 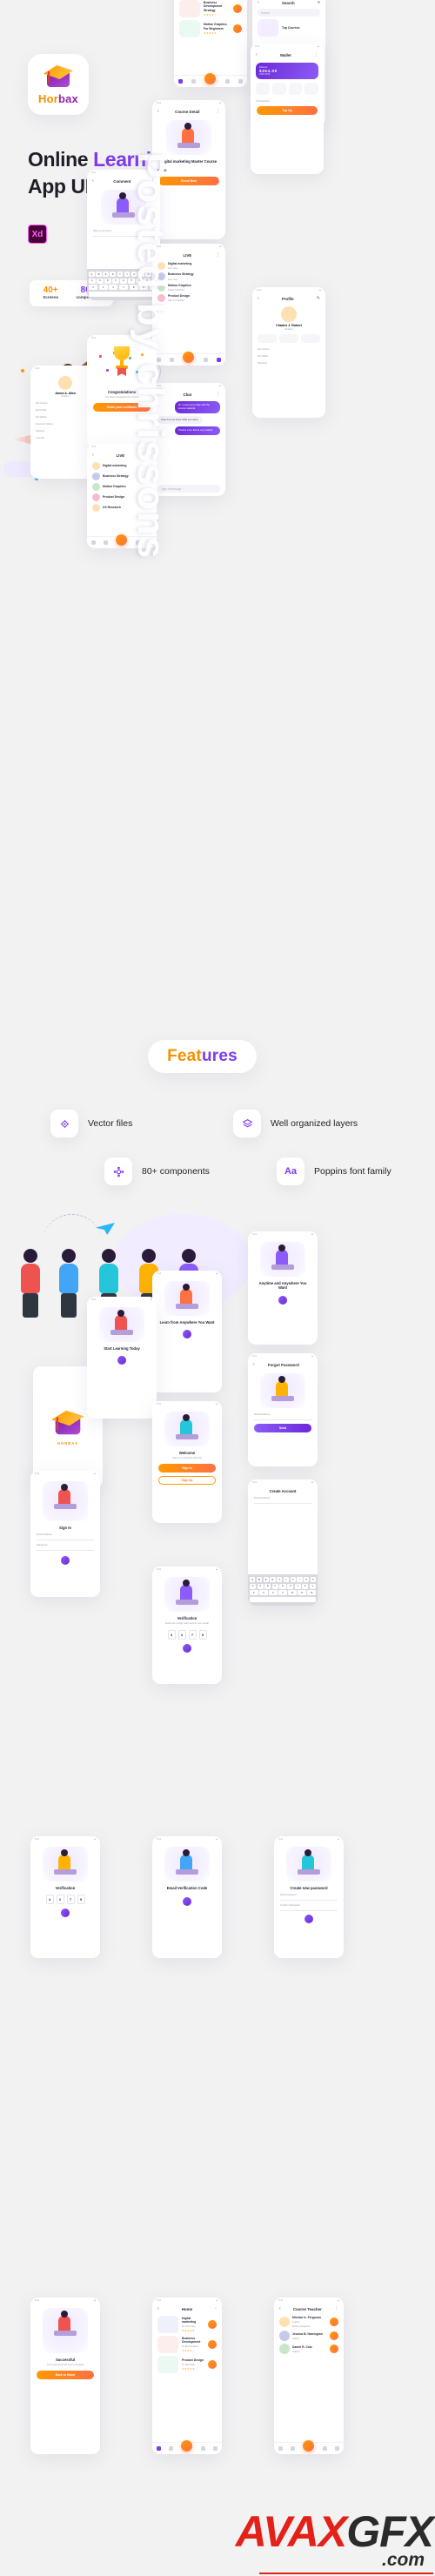 What do you see at coordinates (283, 1288) in the screenshot?
I see `screen-onboarding-2: 9:41 ▰ Anytime and Anywhere You Want` at bounding box center [283, 1288].